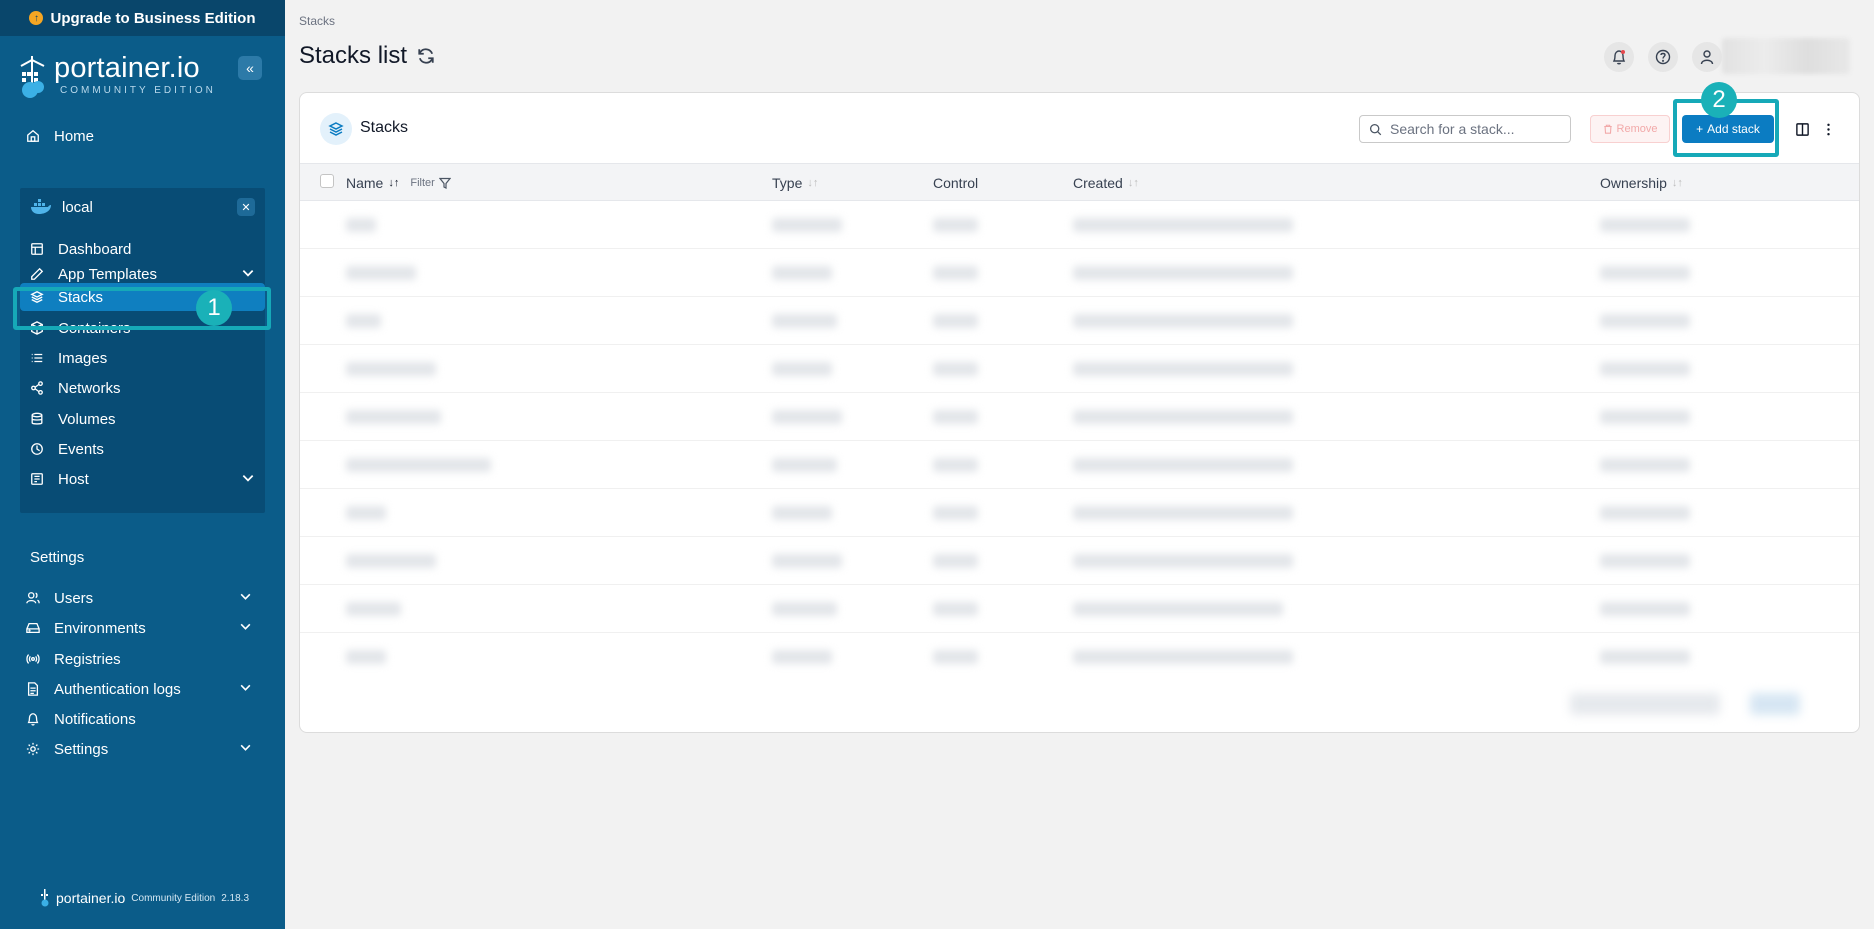 This screenshot has height=929, width=1874. What do you see at coordinates (1475, 129) in the screenshot?
I see `search-input` at bounding box center [1475, 129].